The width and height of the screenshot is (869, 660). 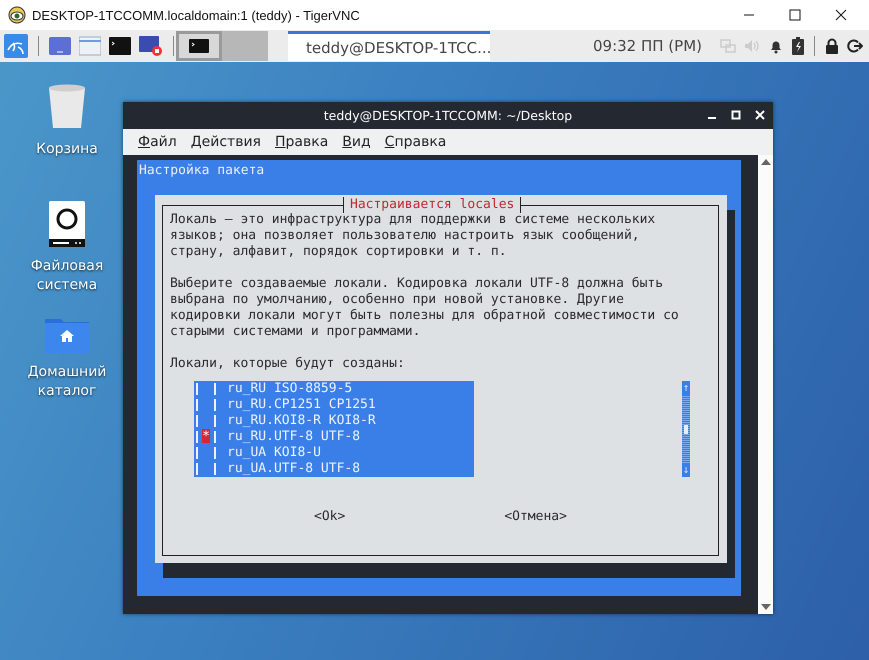 I want to click on clock: 09:32 ПП (PM), so click(x=647, y=46).